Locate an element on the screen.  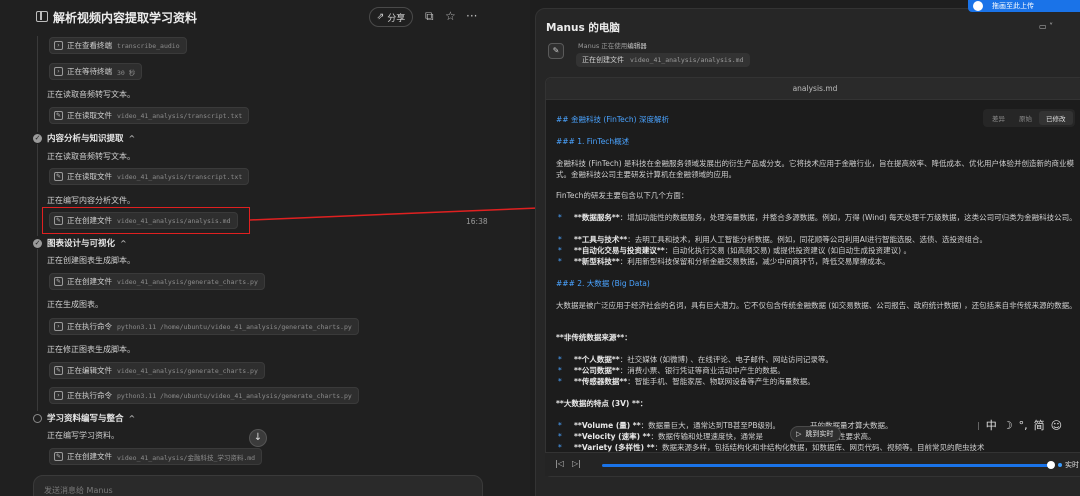
md-bold: **Velocity (速率) ** is located at coordinates (612, 436).